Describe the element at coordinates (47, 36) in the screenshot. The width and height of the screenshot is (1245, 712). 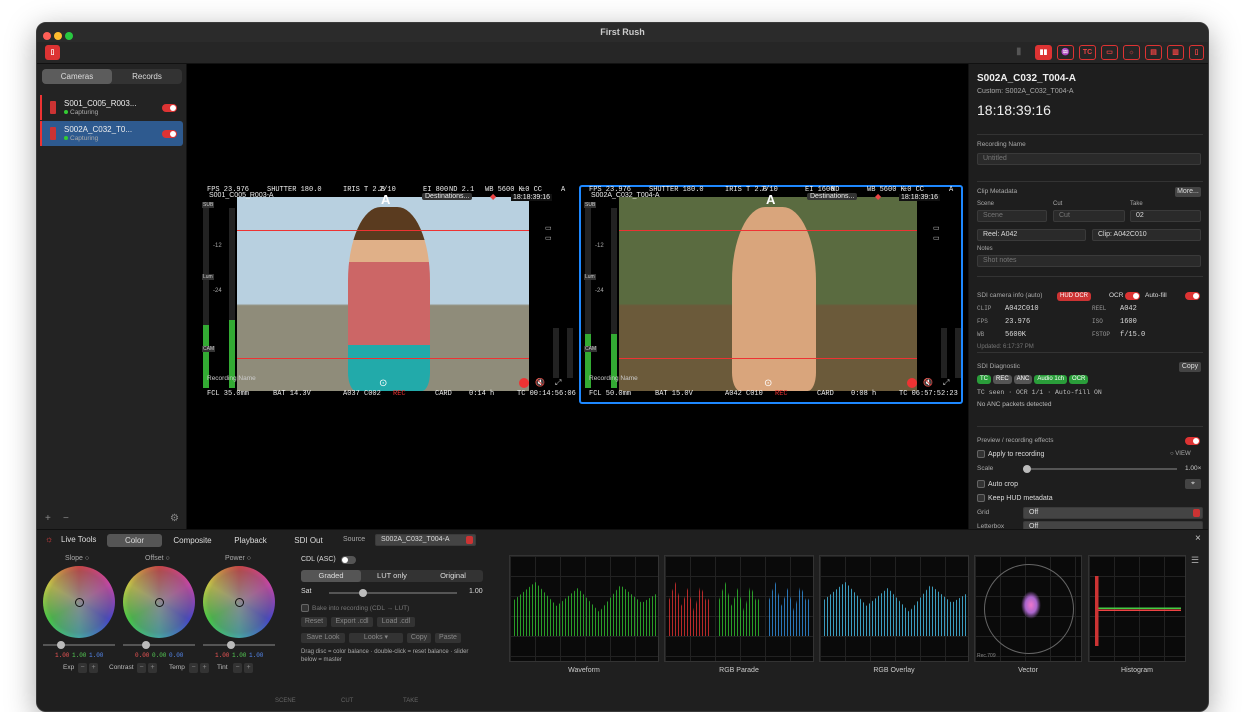
I see `close-window-button` at that location.